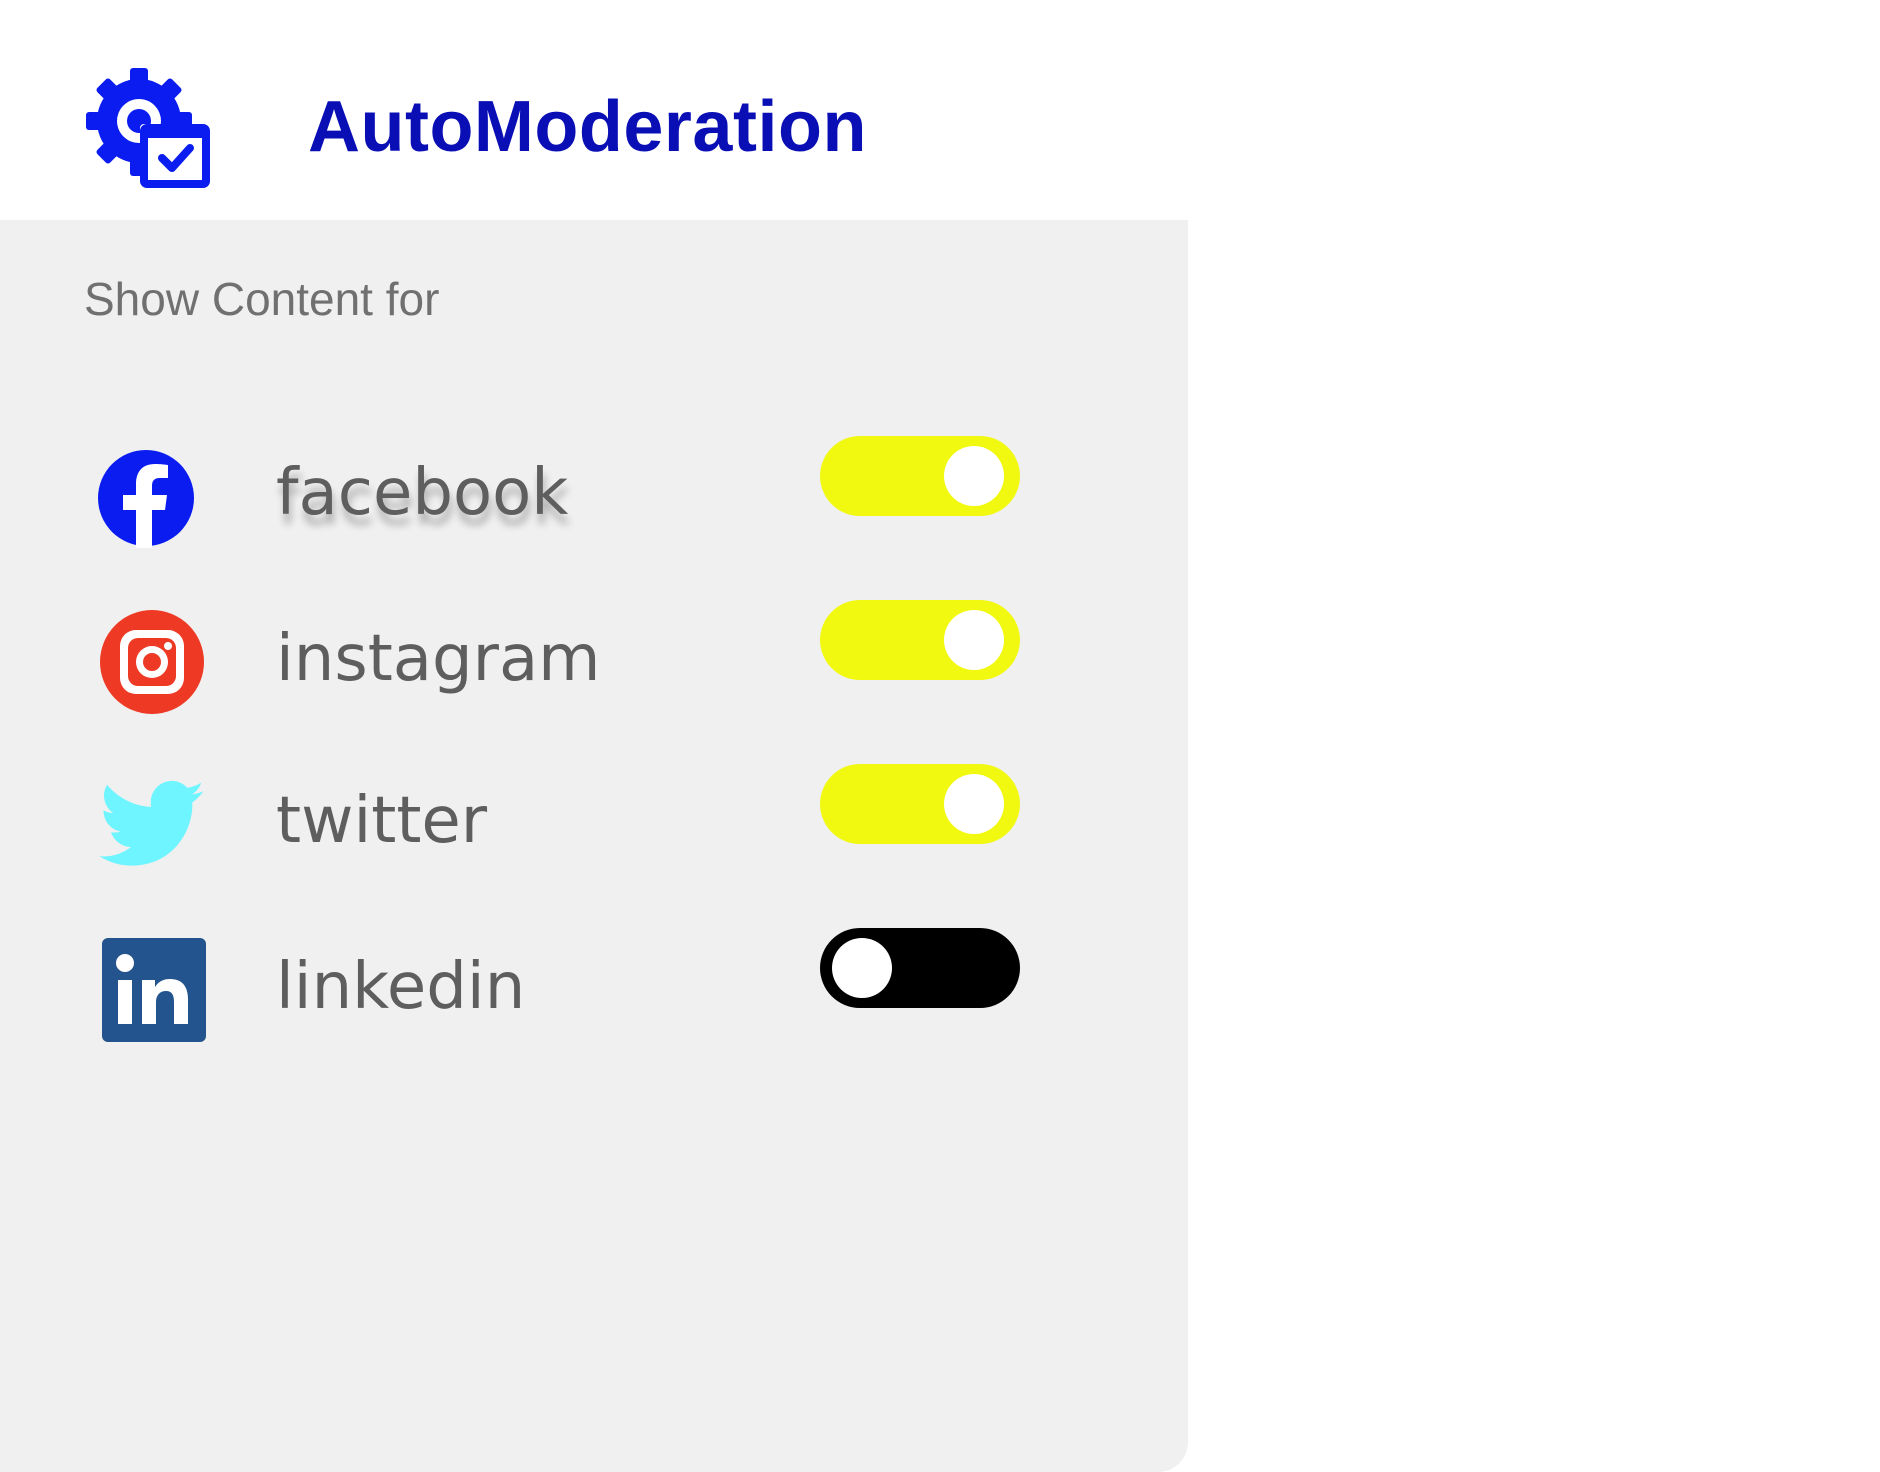 Image resolution: width=1880 pixels, height=1472 pixels. Describe the element at coordinates (382, 821) in the screenshot. I see `network-label: twitter` at that location.